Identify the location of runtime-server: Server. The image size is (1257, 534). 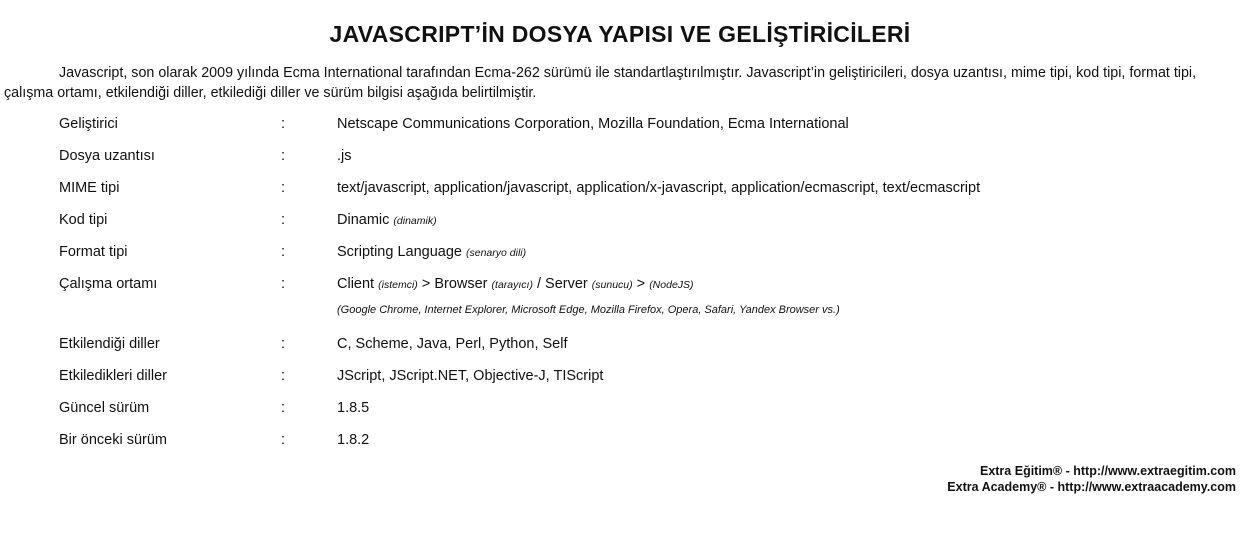
(566, 284).